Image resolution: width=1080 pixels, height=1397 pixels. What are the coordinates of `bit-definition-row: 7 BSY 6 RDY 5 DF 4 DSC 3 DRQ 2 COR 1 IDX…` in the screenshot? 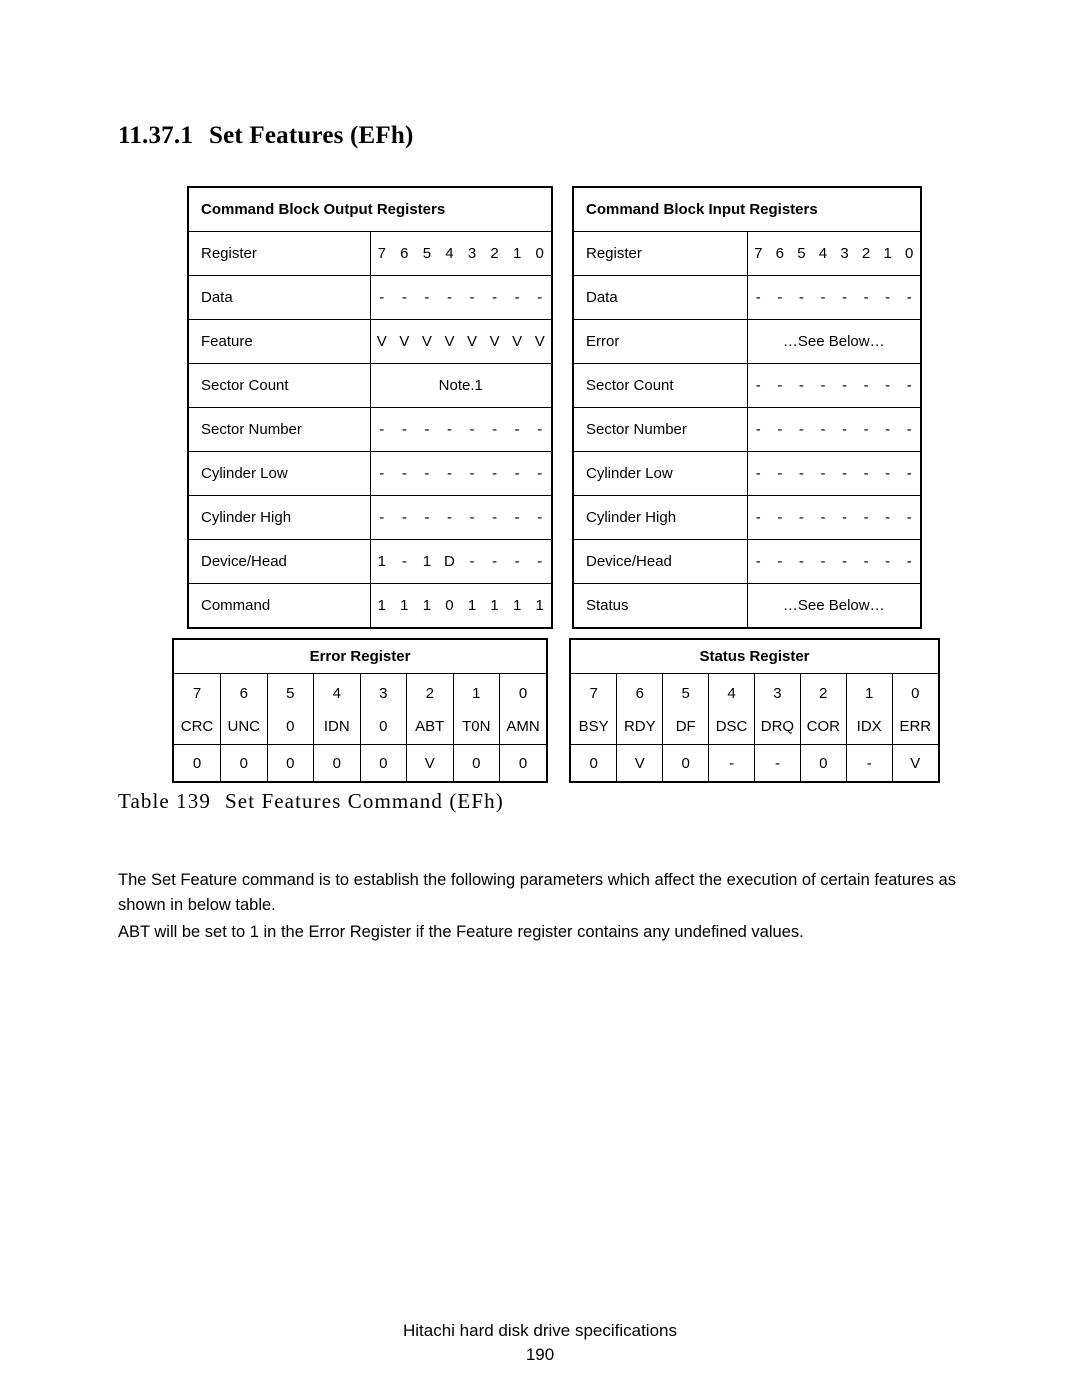 It's located at (754, 709).